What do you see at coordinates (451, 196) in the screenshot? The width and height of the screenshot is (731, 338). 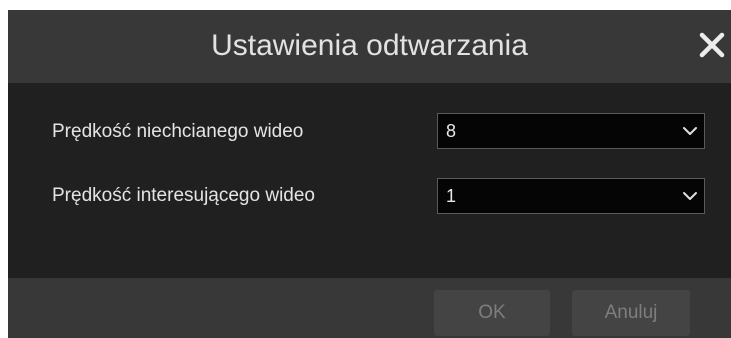 I see `interesting-video-speed-value: 1` at bounding box center [451, 196].